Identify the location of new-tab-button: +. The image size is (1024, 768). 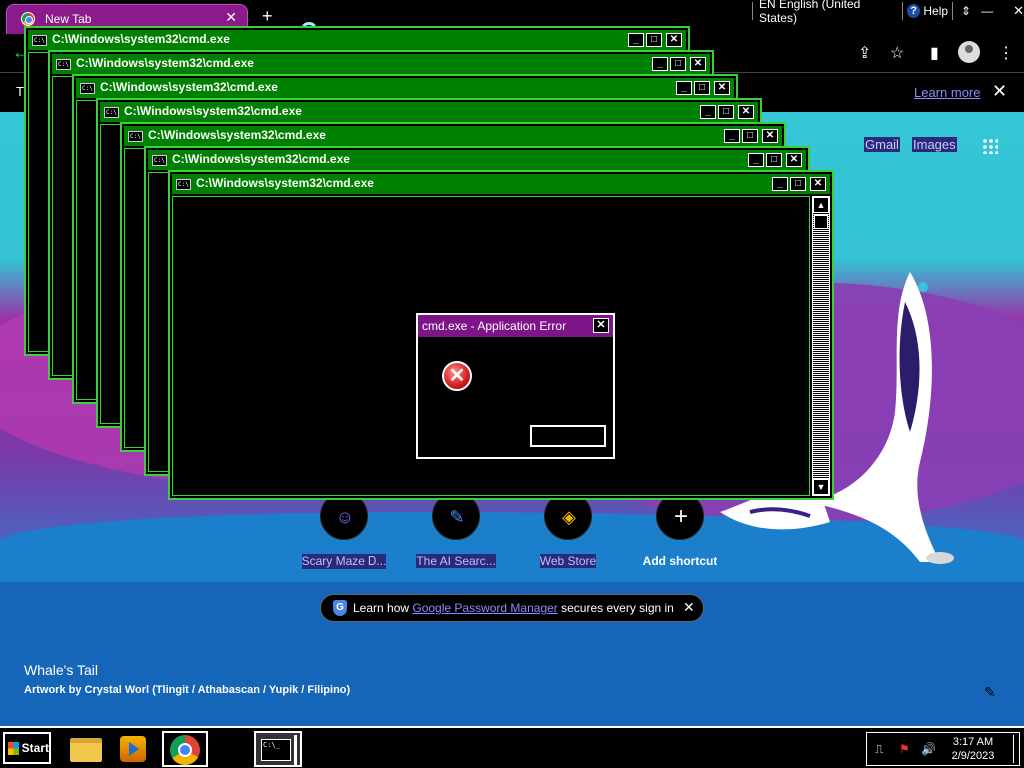
(267, 16).